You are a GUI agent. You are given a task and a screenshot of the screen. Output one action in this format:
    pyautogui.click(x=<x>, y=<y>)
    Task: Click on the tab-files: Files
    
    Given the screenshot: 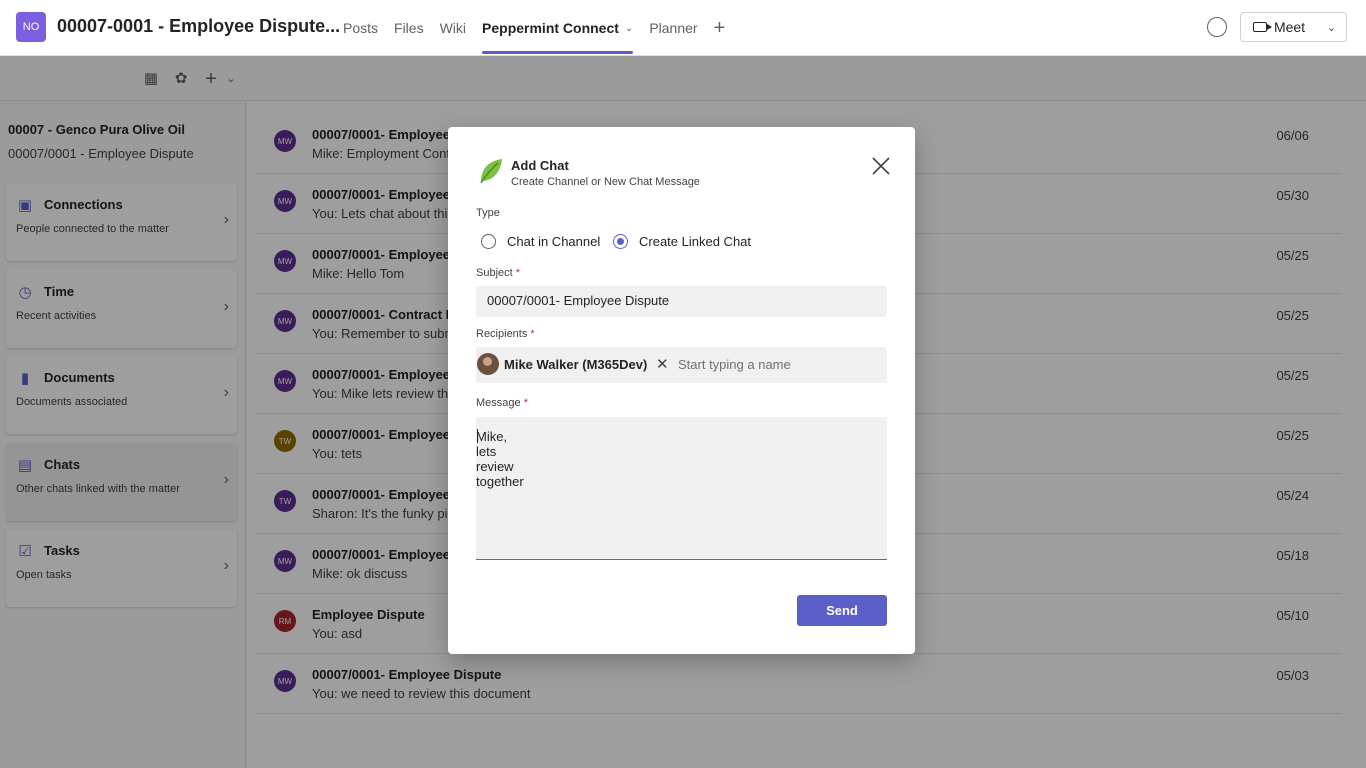 What is the action you would take?
    pyautogui.click(x=409, y=28)
    